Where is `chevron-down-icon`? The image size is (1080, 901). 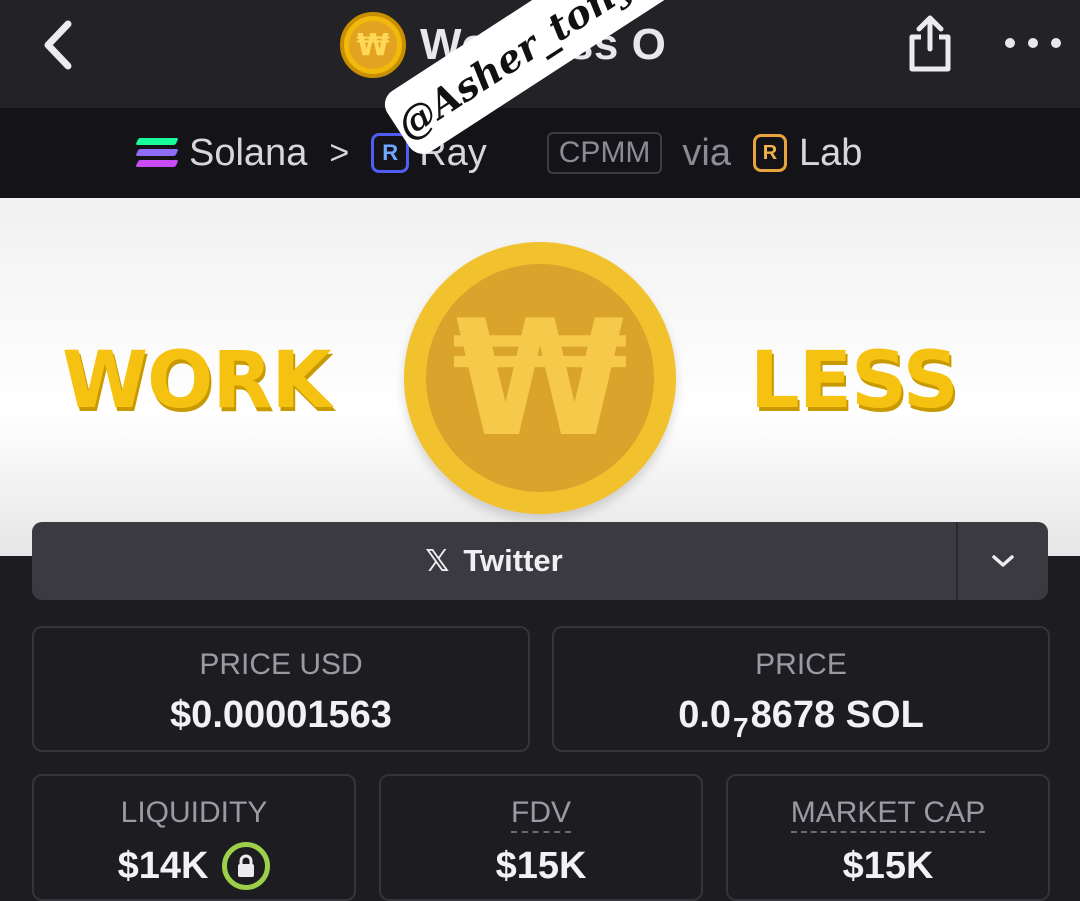
chevron-down-icon is located at coordinates (1003, 561).